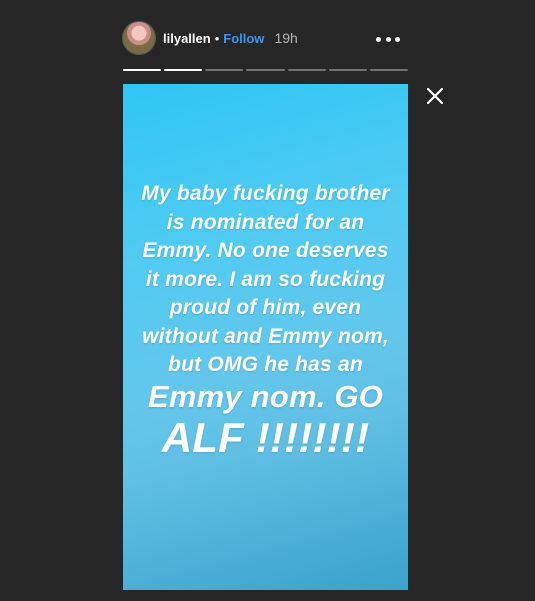 Image resolution: width=535 pixels, height=601 pixels. I want to click on story-line: but OMG he has an, so click(265, 364).